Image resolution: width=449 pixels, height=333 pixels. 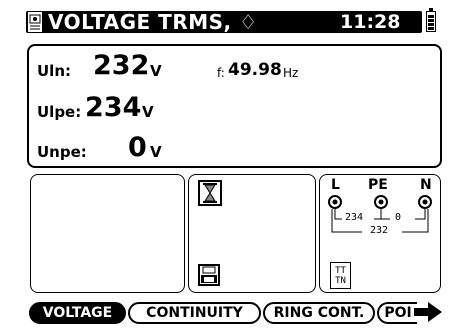 I want to click on uln-unit: V, so click(x=156, y=71).